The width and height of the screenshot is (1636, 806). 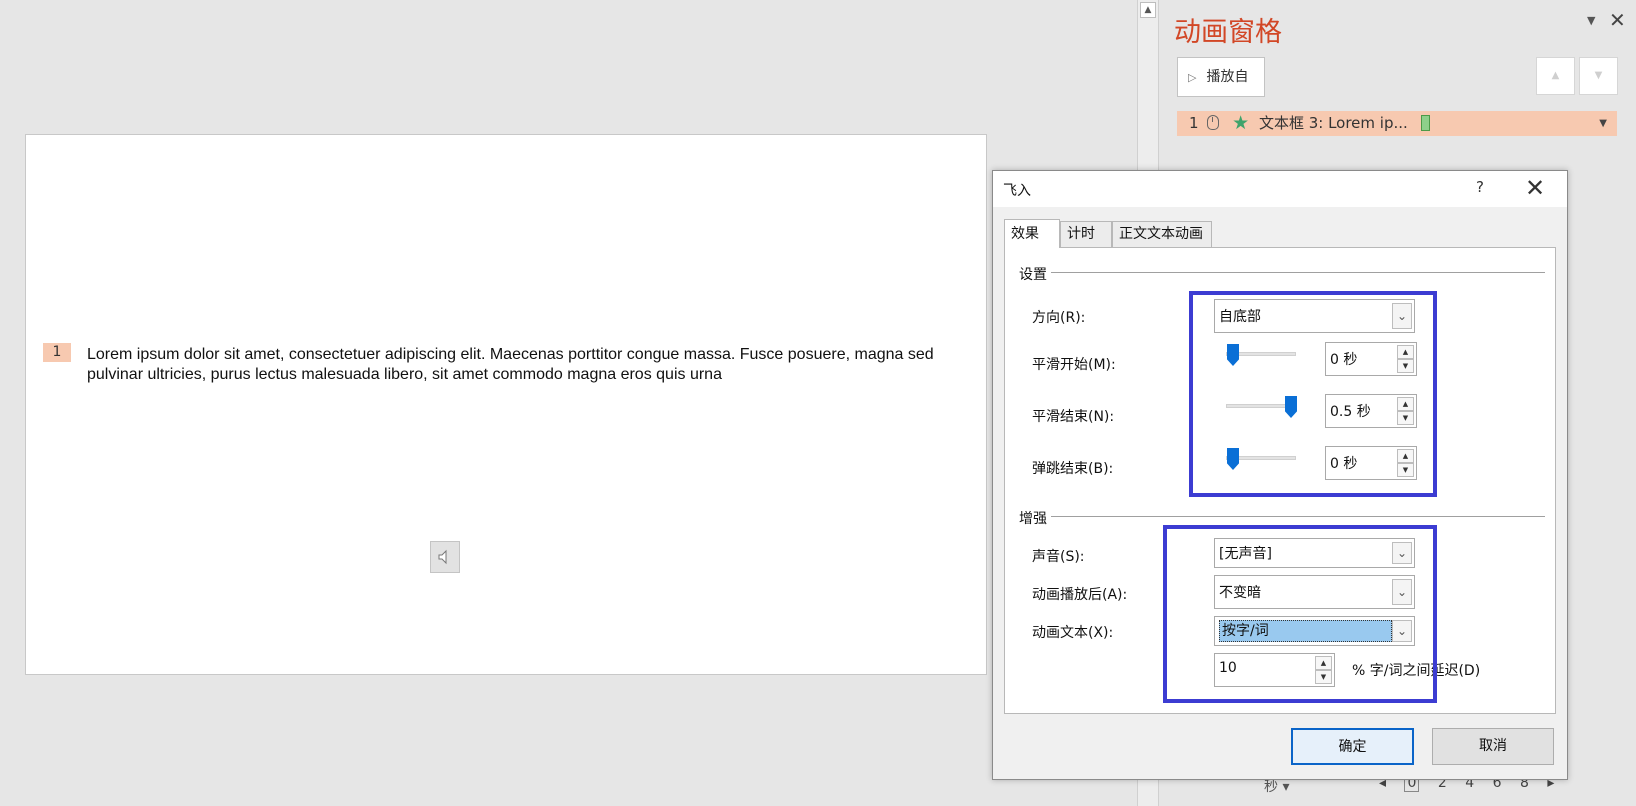 I want to click on timing-bar-icon, so click(x=1425, y=123).